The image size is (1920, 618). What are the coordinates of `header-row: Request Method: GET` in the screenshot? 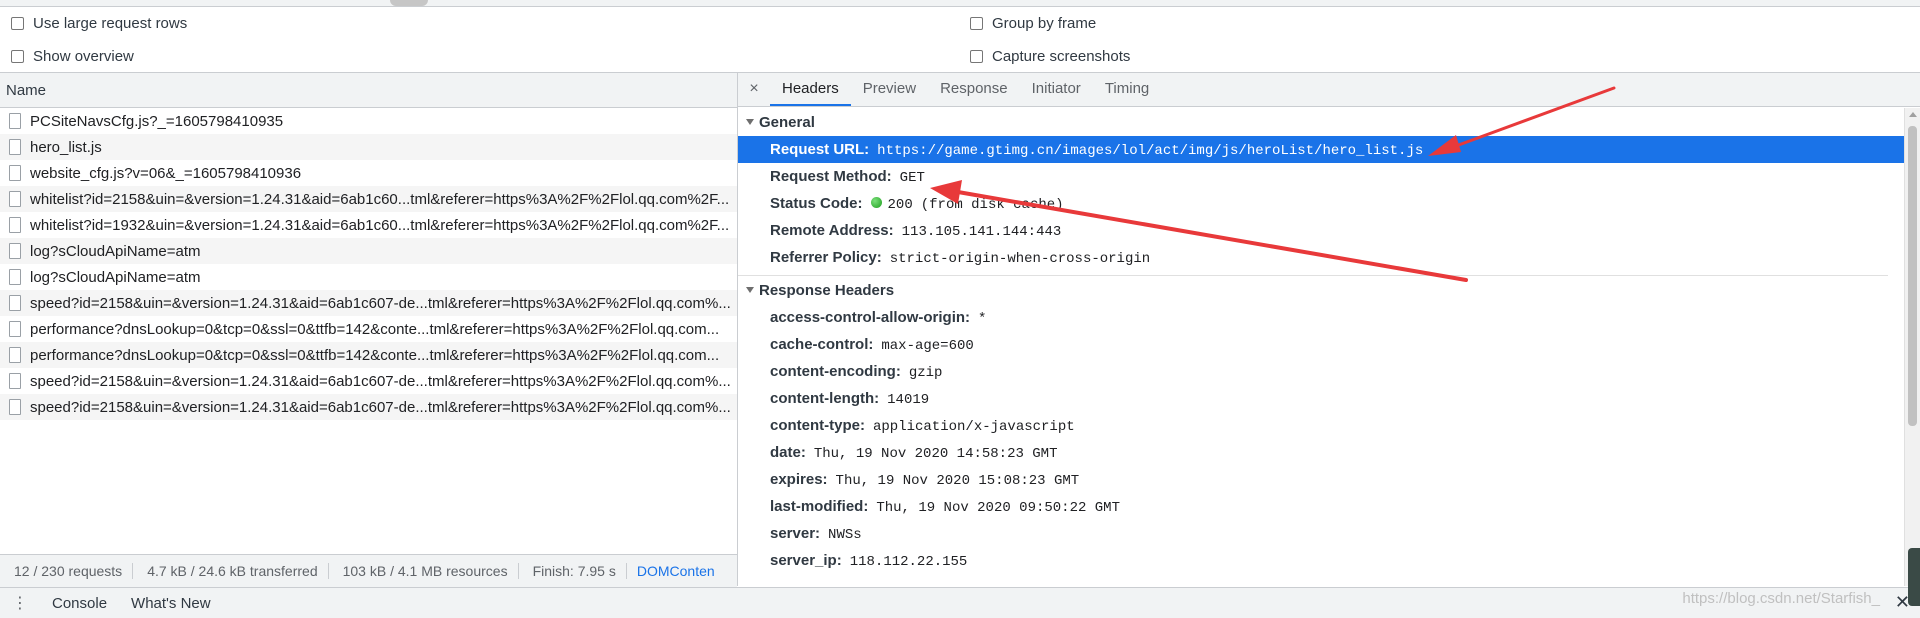 It's located at (1329, 176).